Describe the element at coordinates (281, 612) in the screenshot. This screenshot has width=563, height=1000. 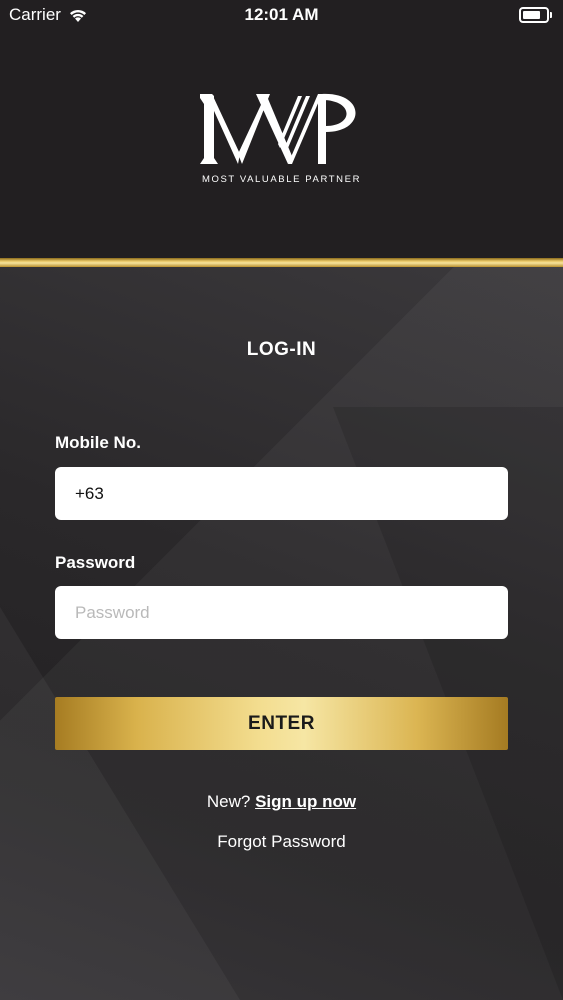
I see `password-input` at that location.